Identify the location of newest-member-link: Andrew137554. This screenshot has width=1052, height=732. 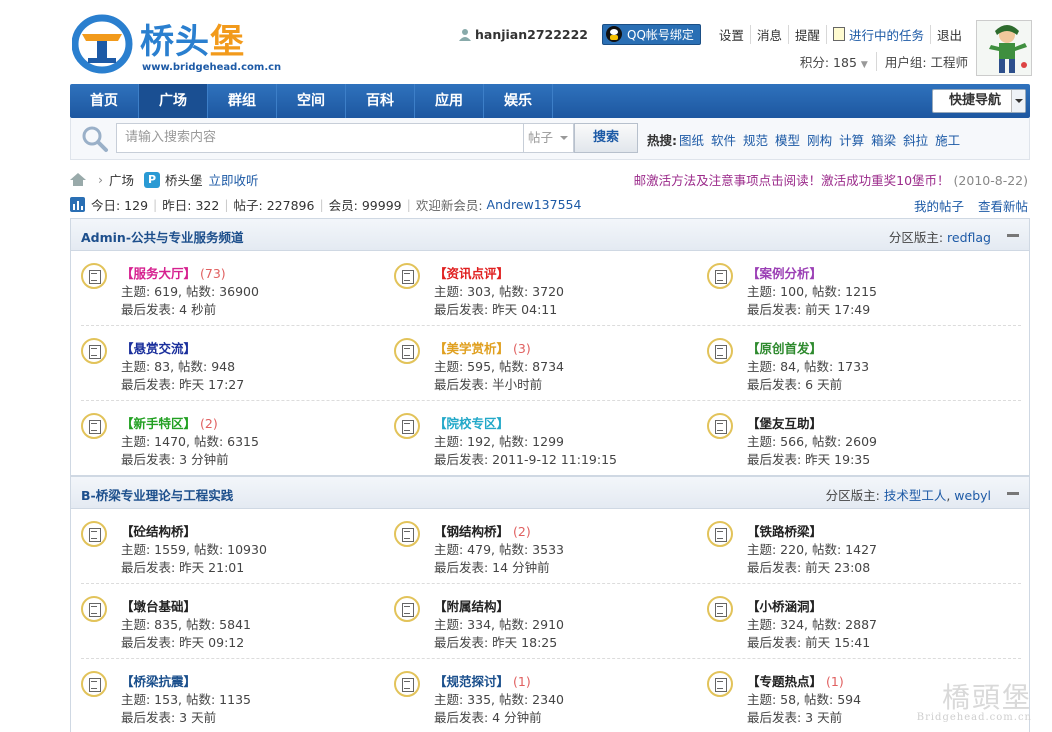
(534, 204).